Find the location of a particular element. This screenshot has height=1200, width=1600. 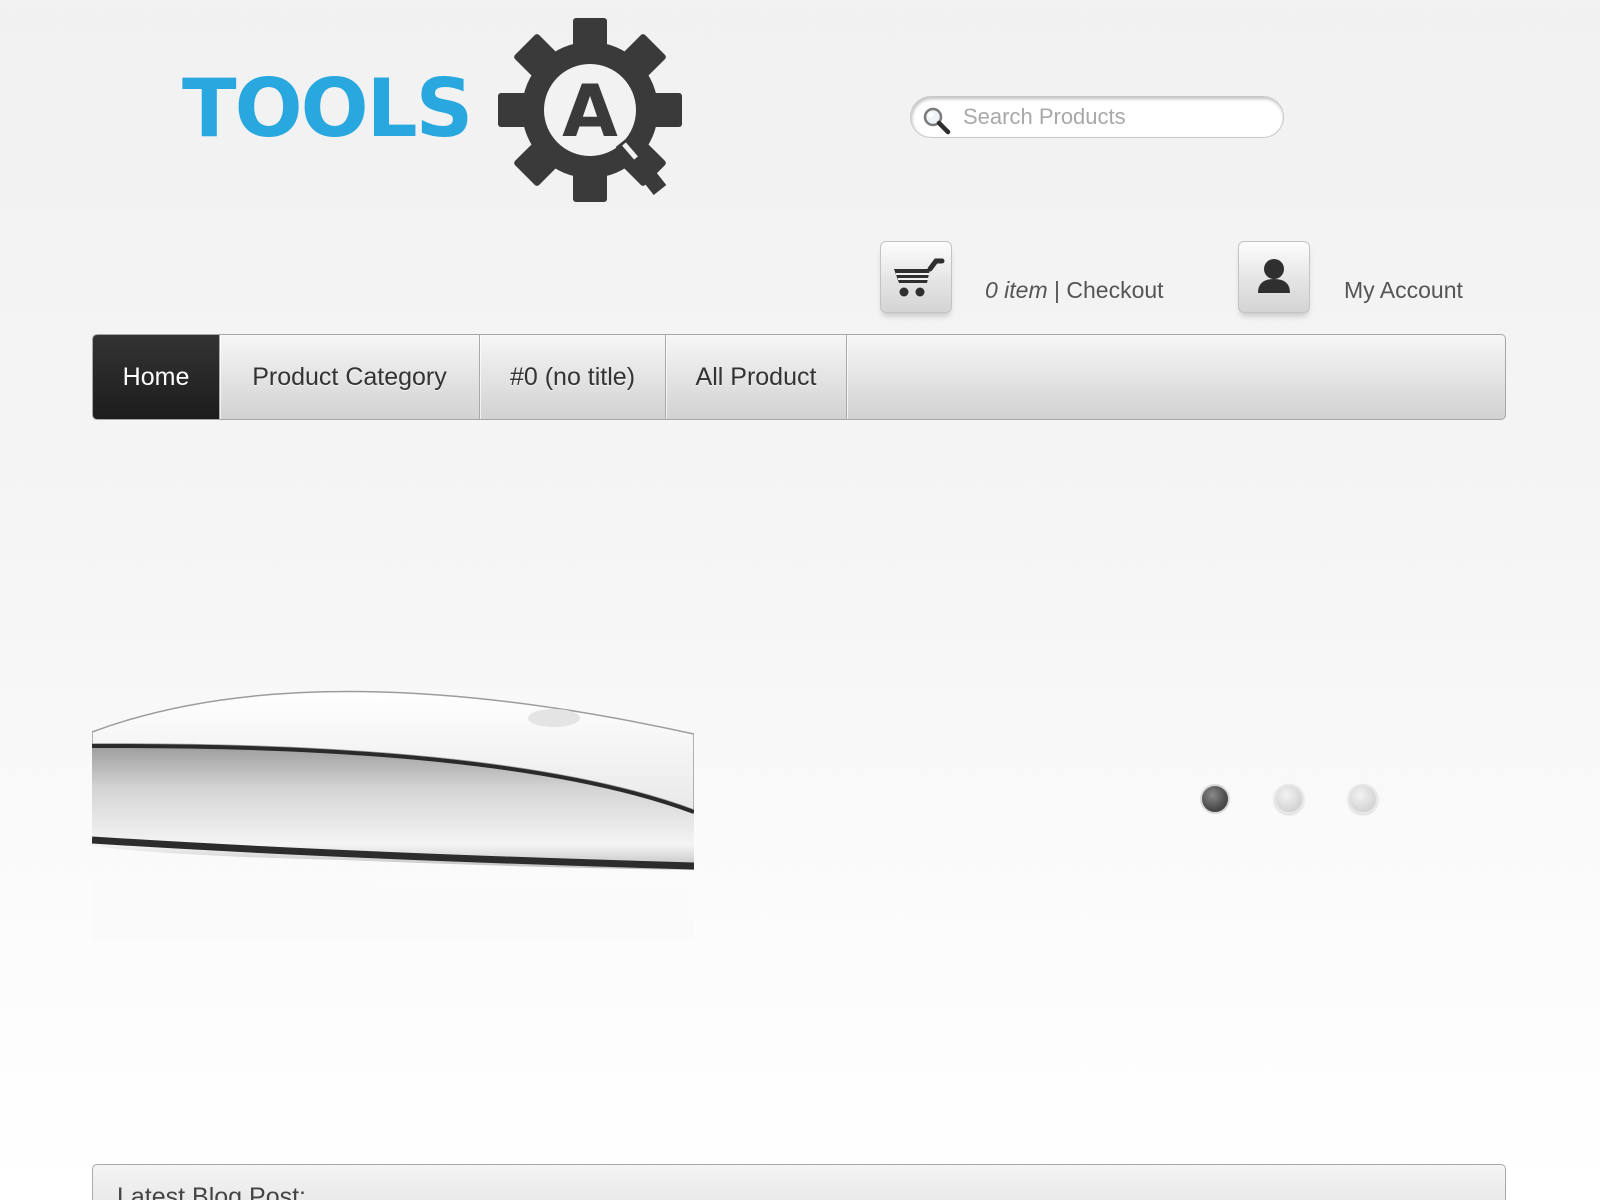

gear-icon: A is located at coordinates (590, 110).